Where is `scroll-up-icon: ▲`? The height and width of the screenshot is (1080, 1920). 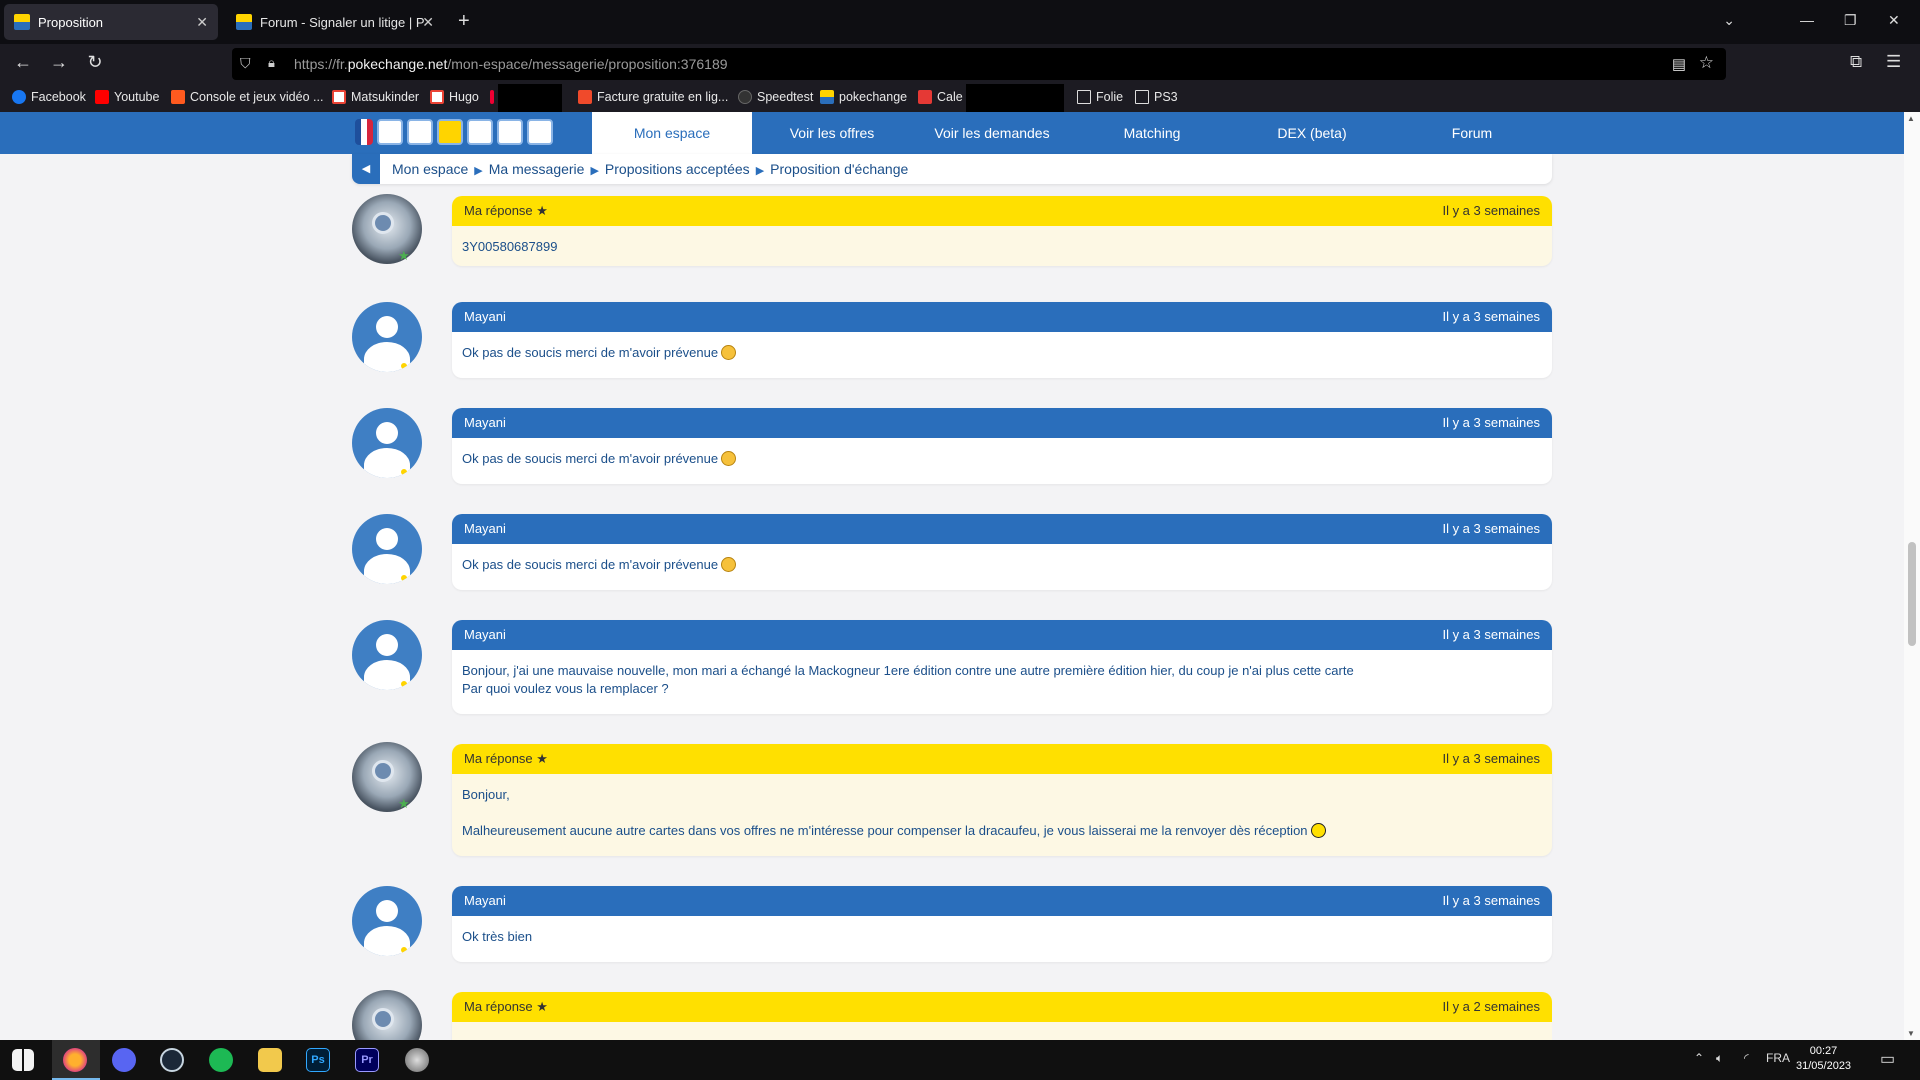
scroll-up-icon: ▲ is located at coordinates (1911, 118).